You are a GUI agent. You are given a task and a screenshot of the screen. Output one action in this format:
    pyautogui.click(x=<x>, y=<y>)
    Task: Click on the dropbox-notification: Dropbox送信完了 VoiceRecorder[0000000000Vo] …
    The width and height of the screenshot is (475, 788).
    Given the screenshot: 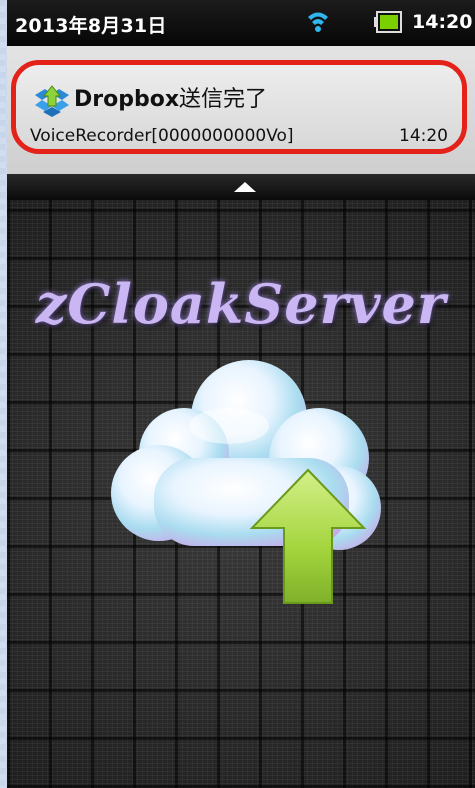 What is the action you would take?
    pyautogui.click(x=239, y=107)
    